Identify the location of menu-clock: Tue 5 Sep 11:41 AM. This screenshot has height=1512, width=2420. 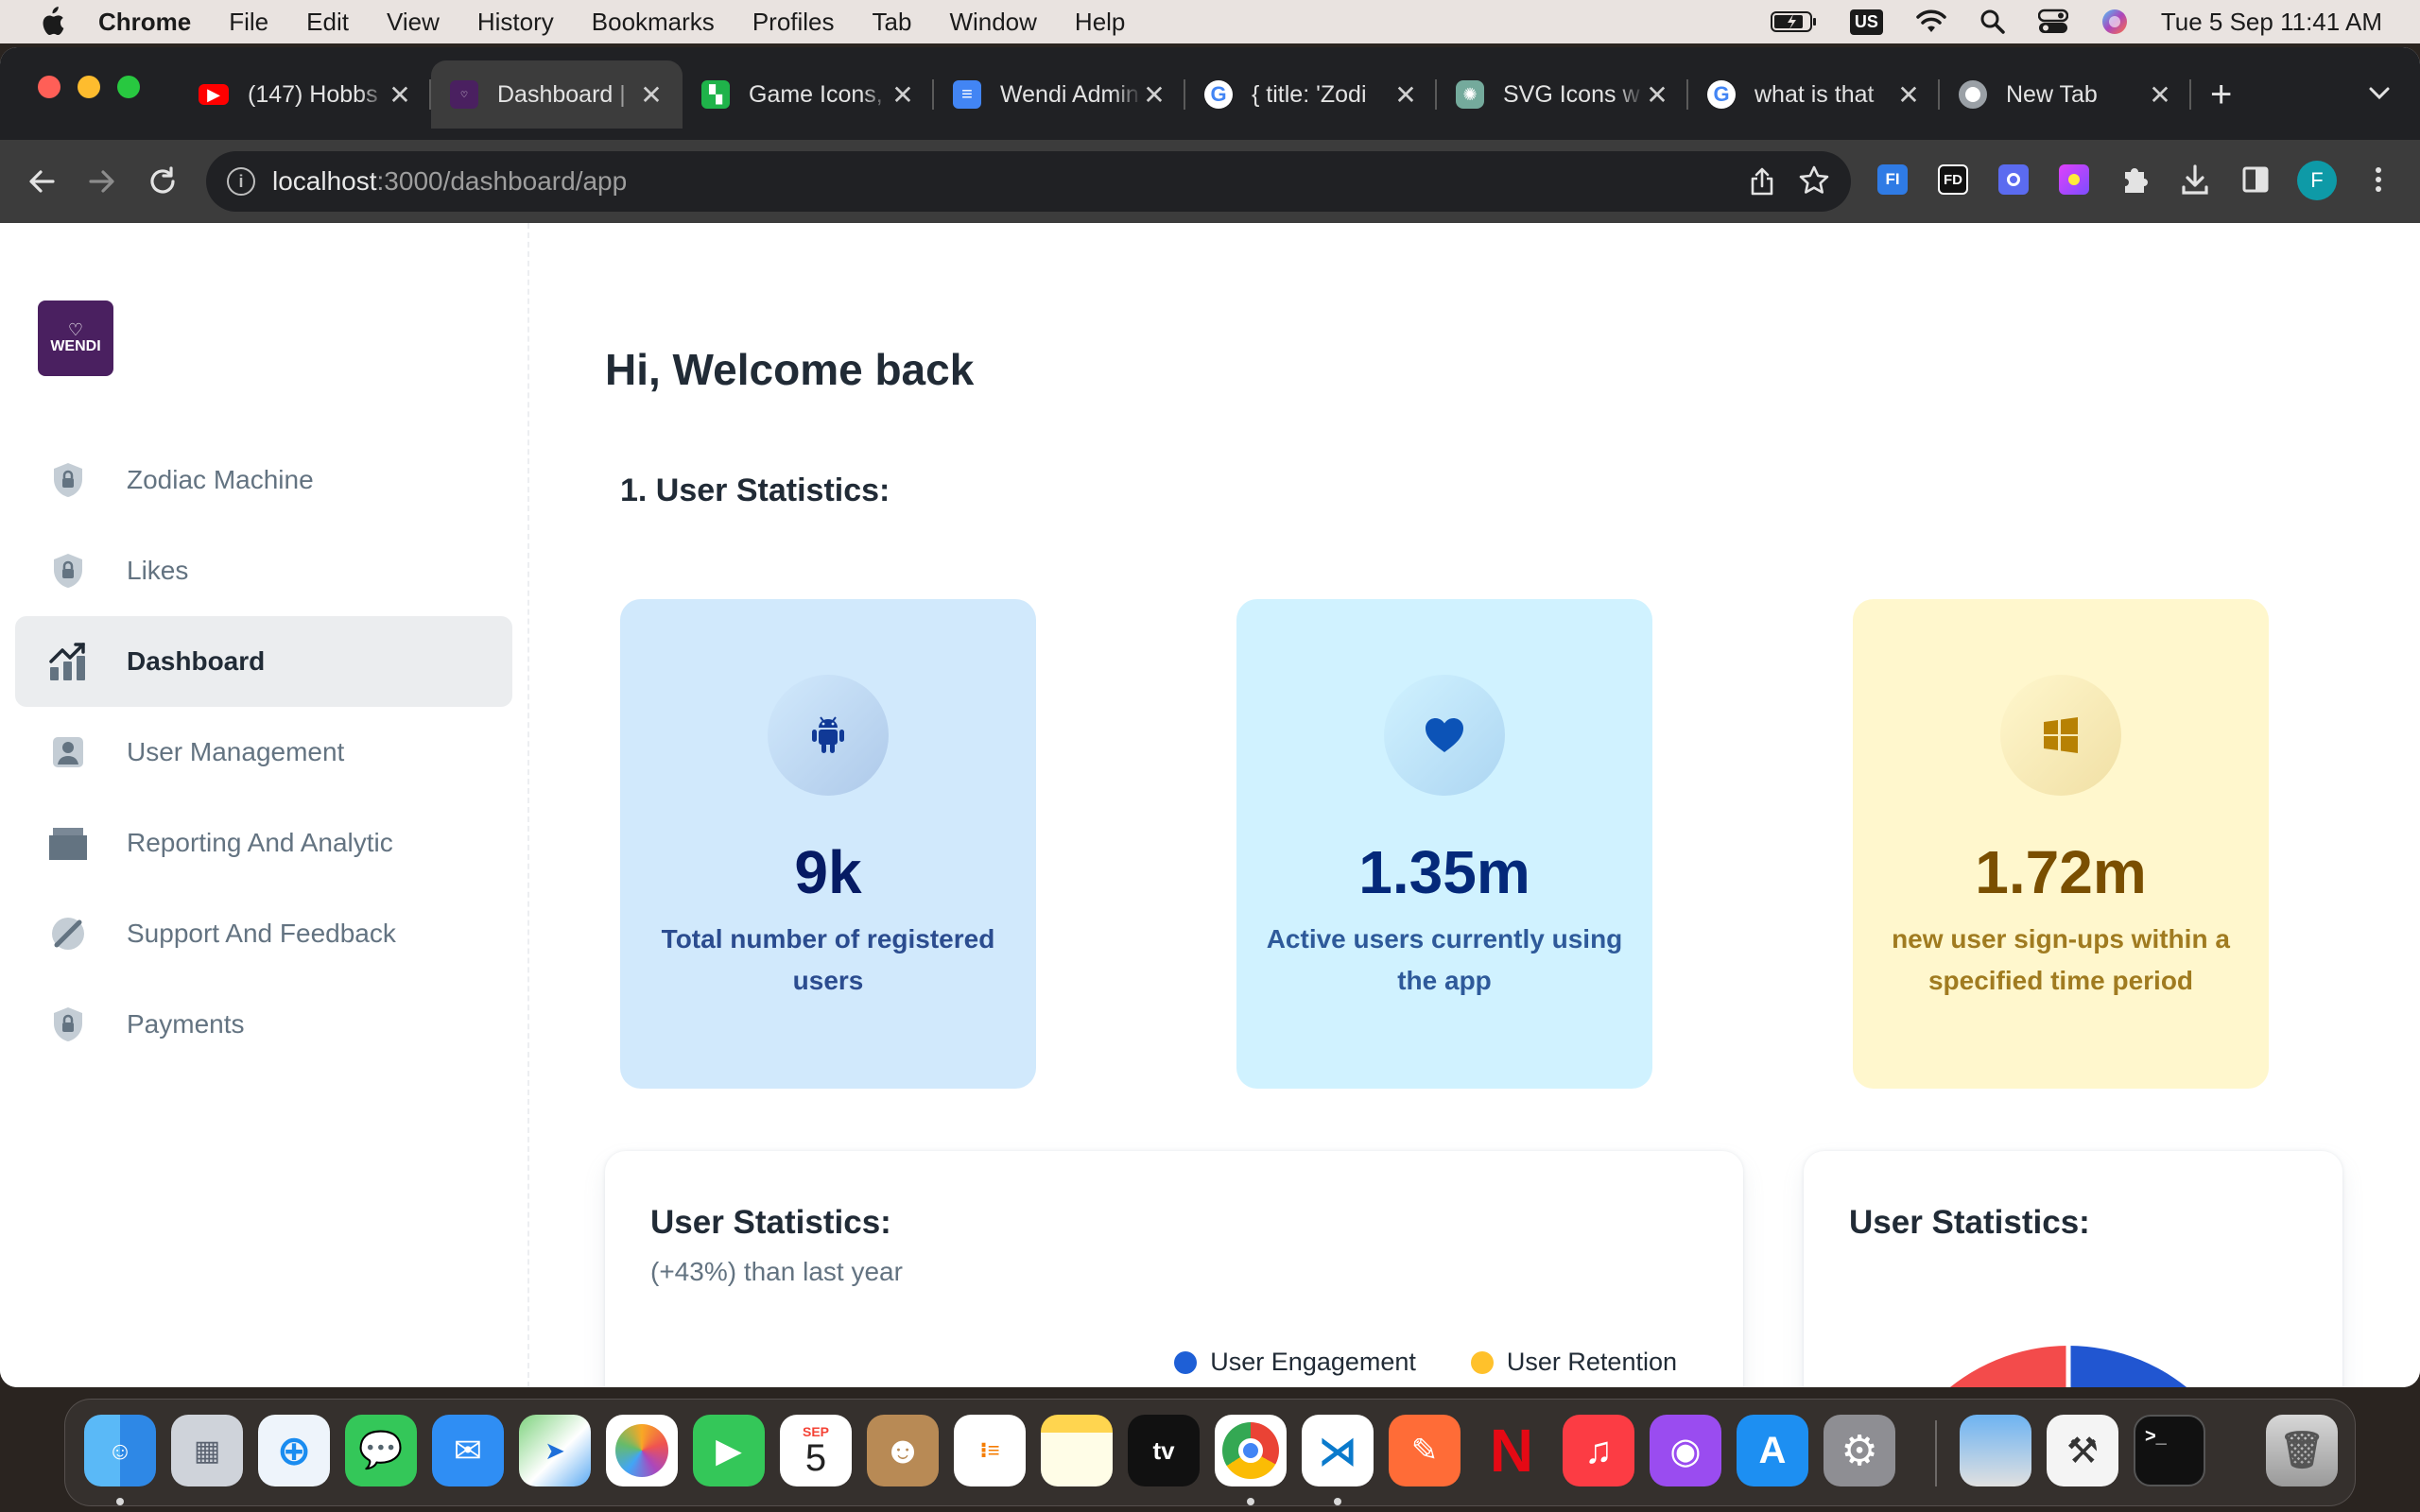
(2271, 22).